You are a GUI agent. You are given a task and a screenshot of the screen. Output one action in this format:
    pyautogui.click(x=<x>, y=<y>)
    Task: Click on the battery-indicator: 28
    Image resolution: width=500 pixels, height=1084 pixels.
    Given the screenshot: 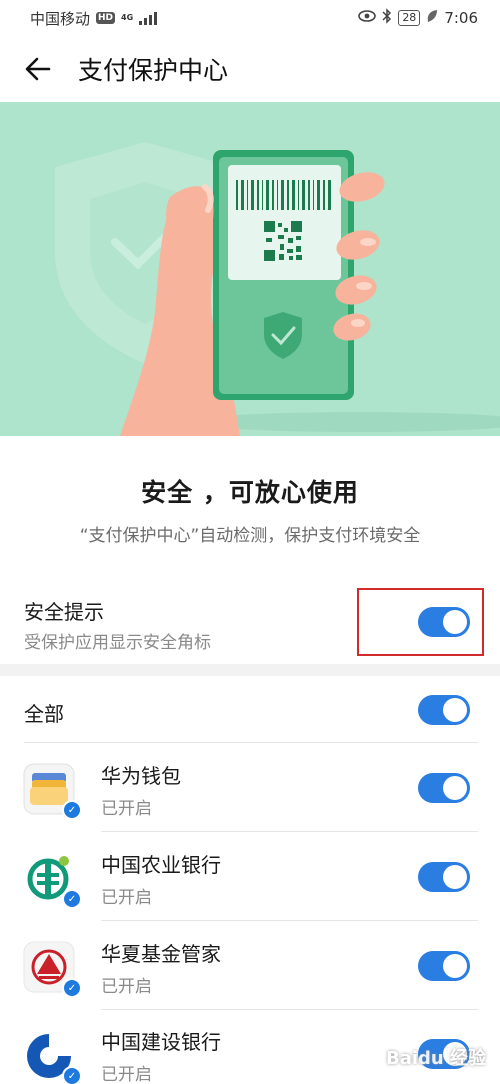 What is the action you would take?
    pyautogui.click(x=409, y=18)
    